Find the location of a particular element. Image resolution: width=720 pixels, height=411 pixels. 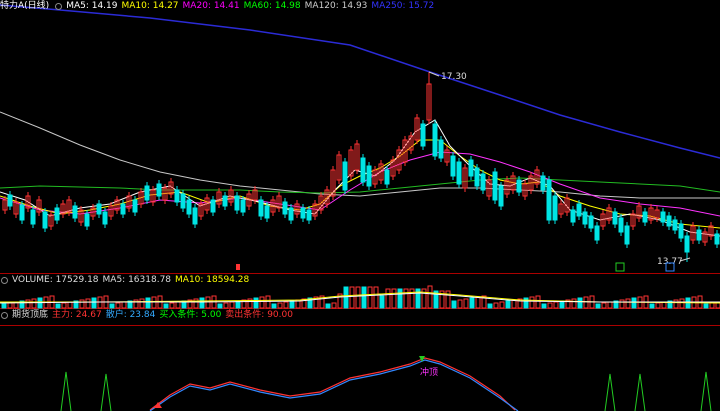

ma-indicator-1: MA10: 14.27 is located at coordinates (150, 6).